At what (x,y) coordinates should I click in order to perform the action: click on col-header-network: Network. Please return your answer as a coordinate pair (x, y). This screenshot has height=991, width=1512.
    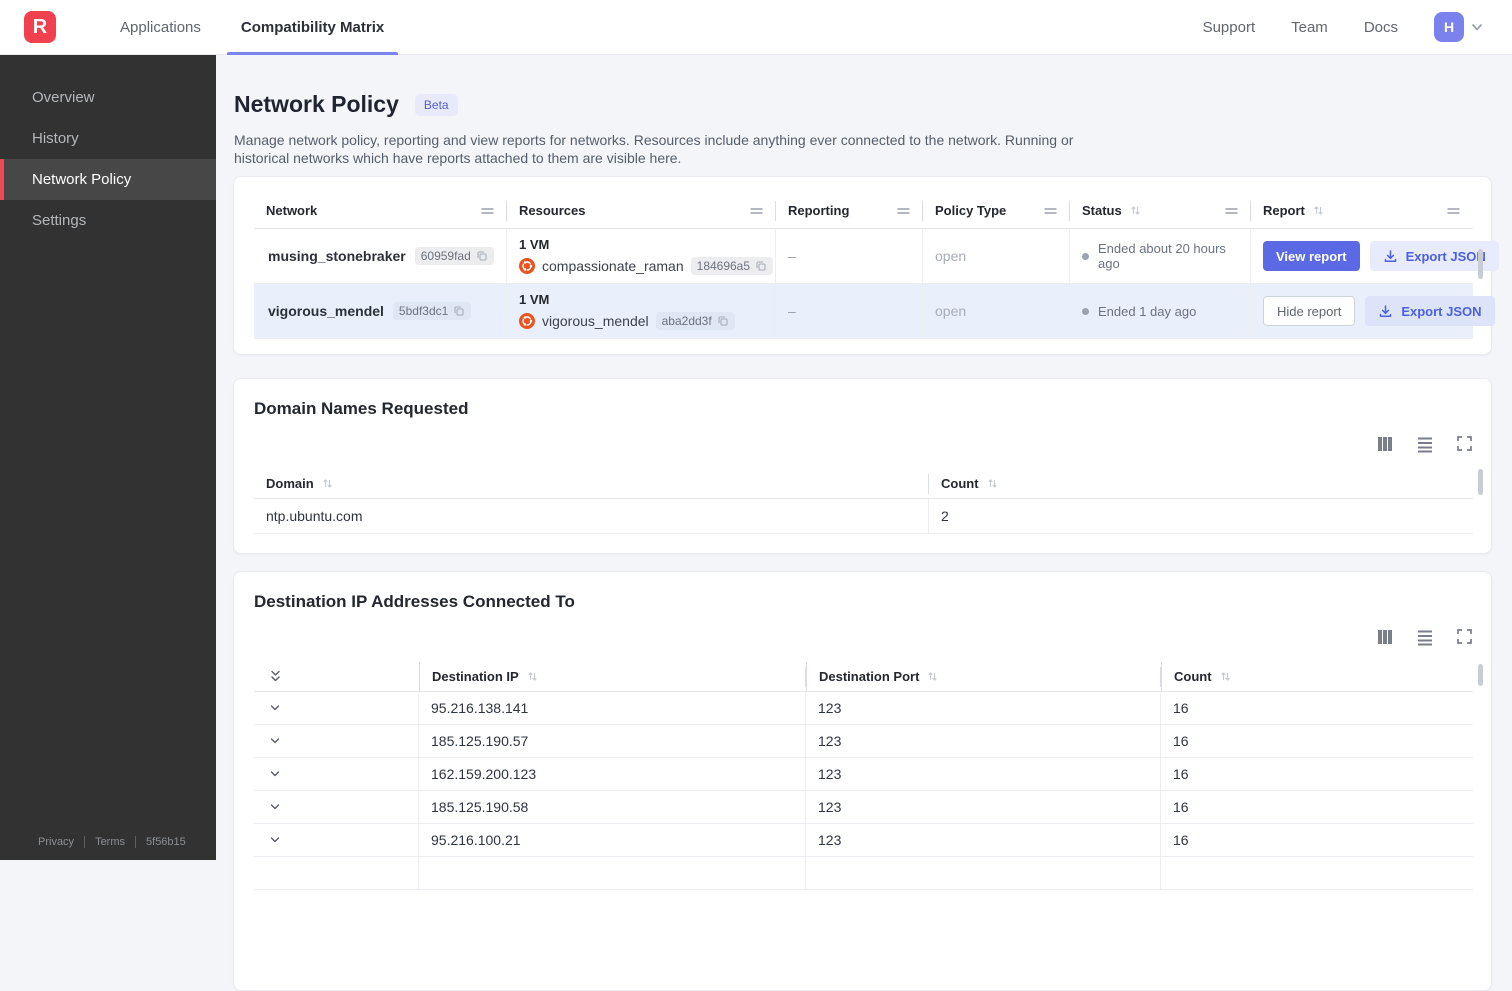
    Looking at the image, I should click on (380, 211).